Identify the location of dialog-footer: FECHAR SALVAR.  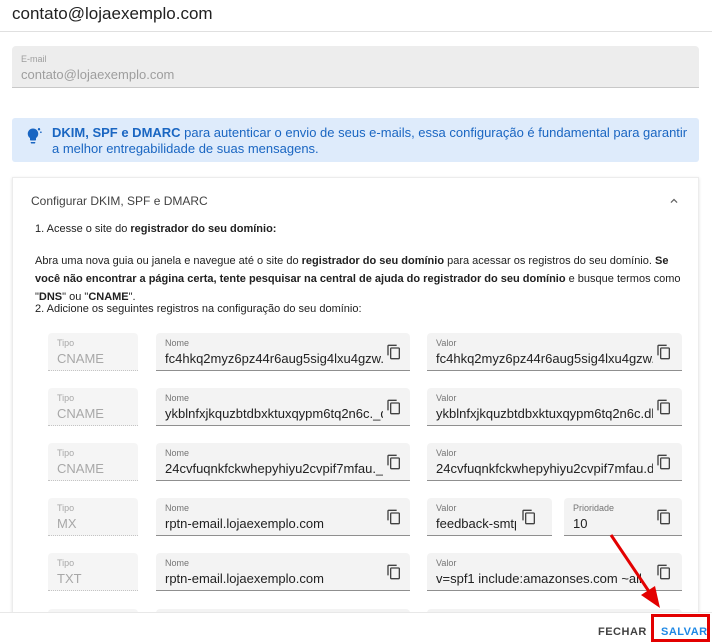
(356, 627).